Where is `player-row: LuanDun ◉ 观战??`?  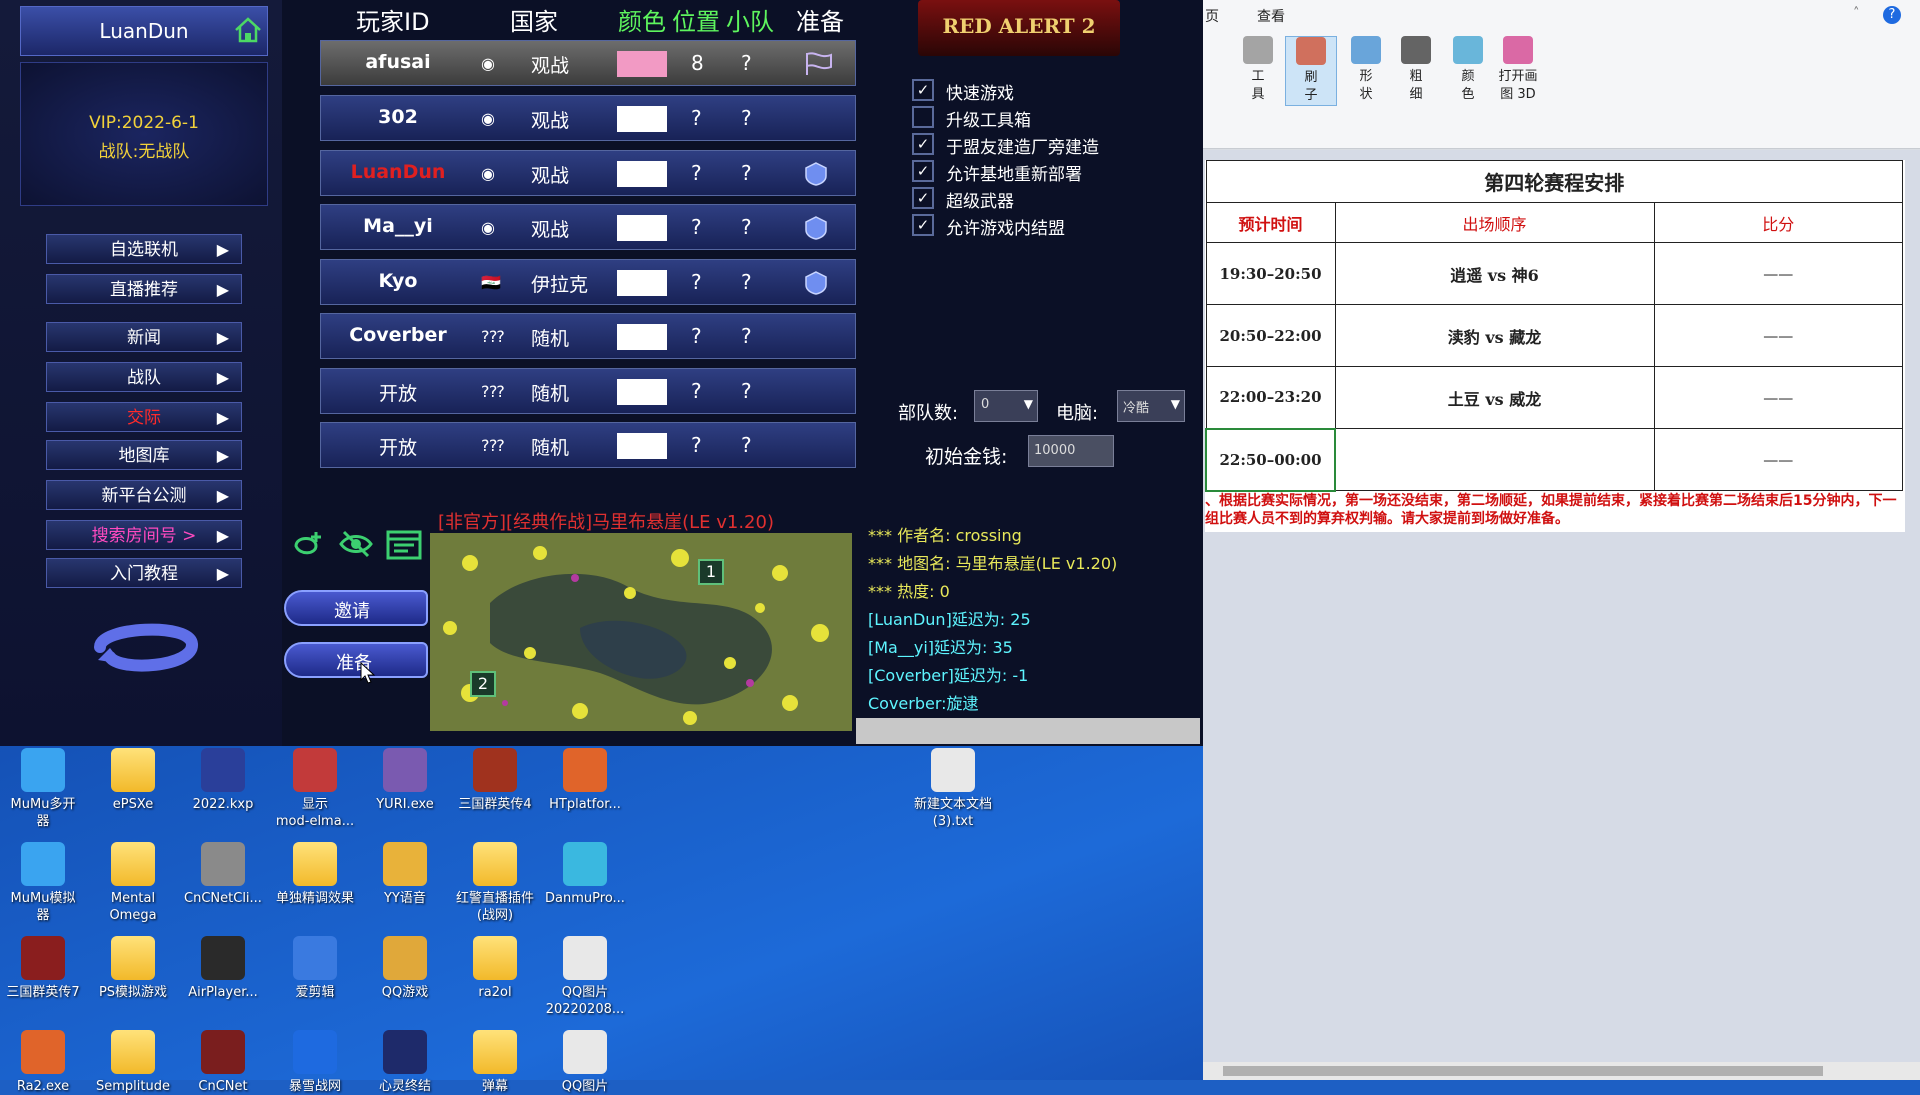
player-row: LuanDun ◉ 观战?? is located at coordinates (588, 173).